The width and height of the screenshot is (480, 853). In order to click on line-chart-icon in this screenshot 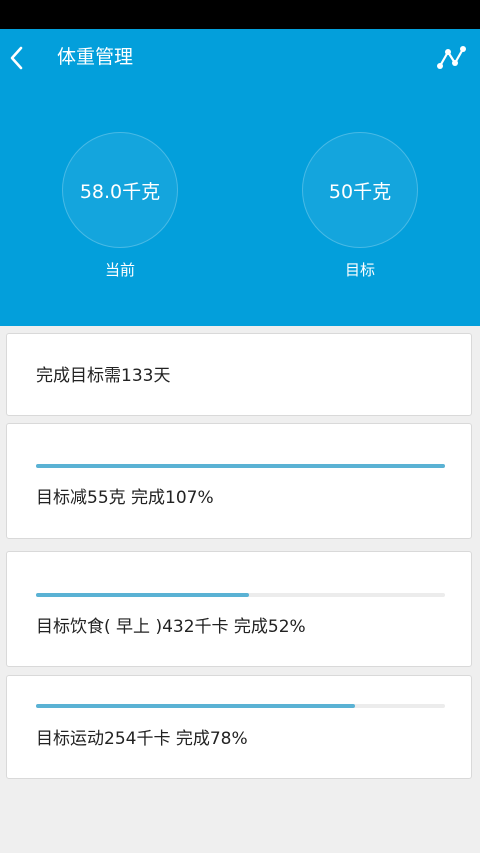, I will do `click(451, 57)`.